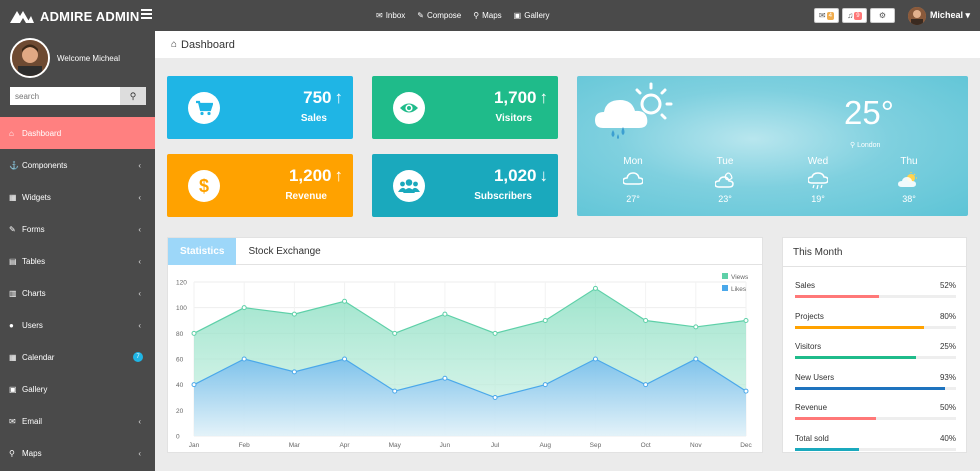 The image size is (980, 471). I want to click on sidebar-item-charts: ▥ Charts ‹, so click(77, 293).